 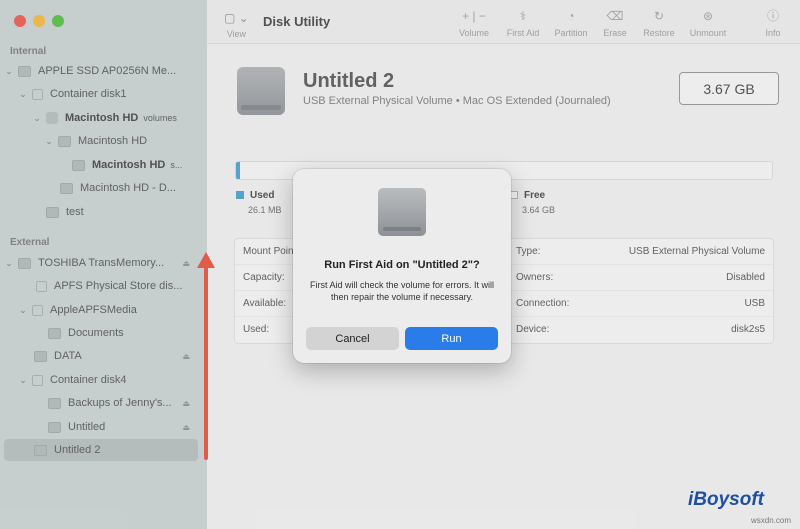 I want to click on run-button: Run, so click(x=451, y=338).